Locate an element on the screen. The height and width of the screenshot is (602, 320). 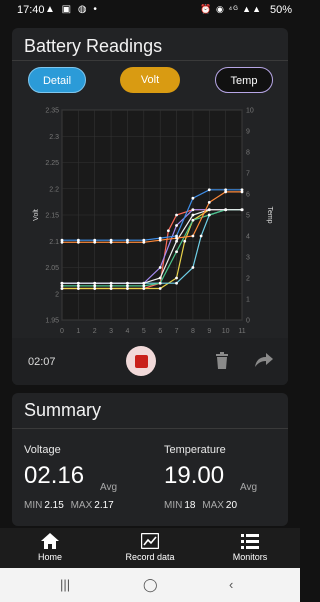
home-system-icon: ◯ is located at coordinates (150, 585).